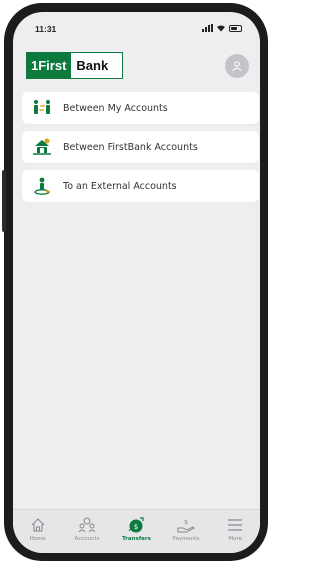 The width and height of the screenshot is (320, 564). What do you see at coordinates (38, 525) in the screenshot?
I see `home-icon` at bounding box center [38, 525].